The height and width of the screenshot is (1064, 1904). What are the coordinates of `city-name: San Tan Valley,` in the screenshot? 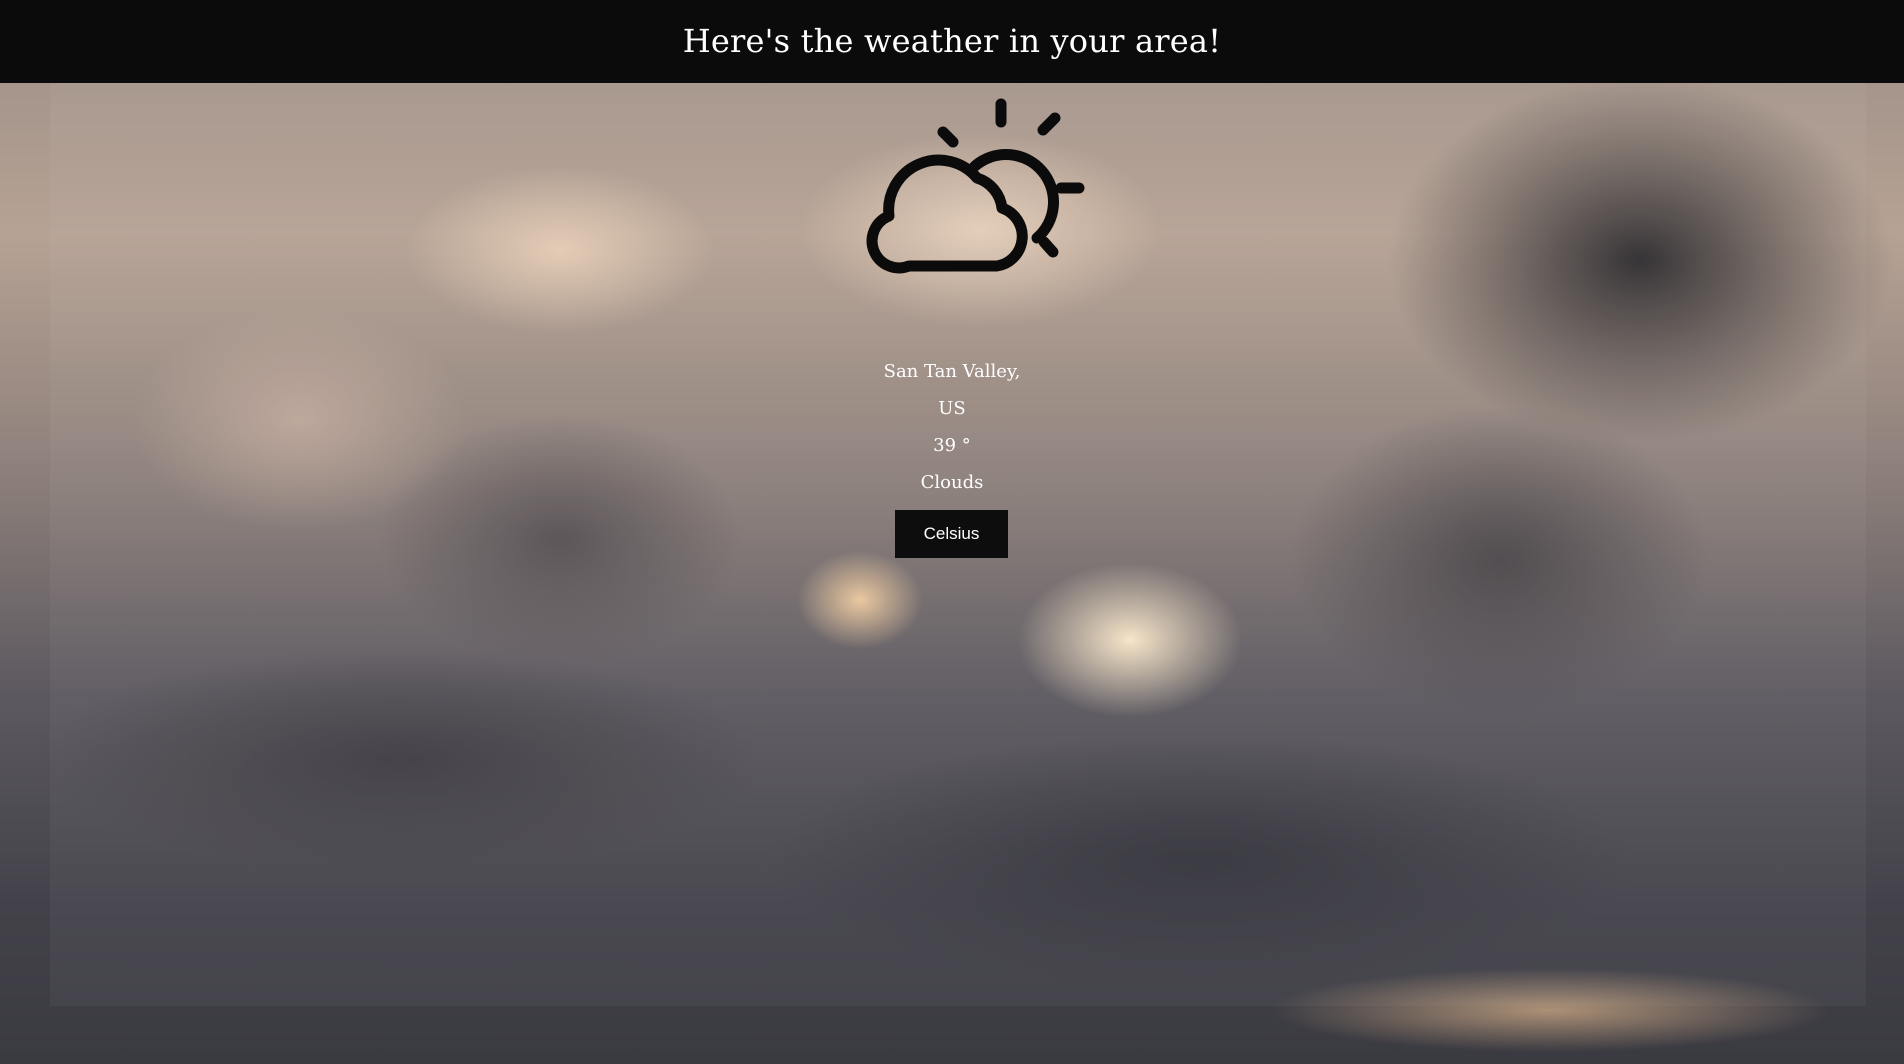 It's located at (952, 371).